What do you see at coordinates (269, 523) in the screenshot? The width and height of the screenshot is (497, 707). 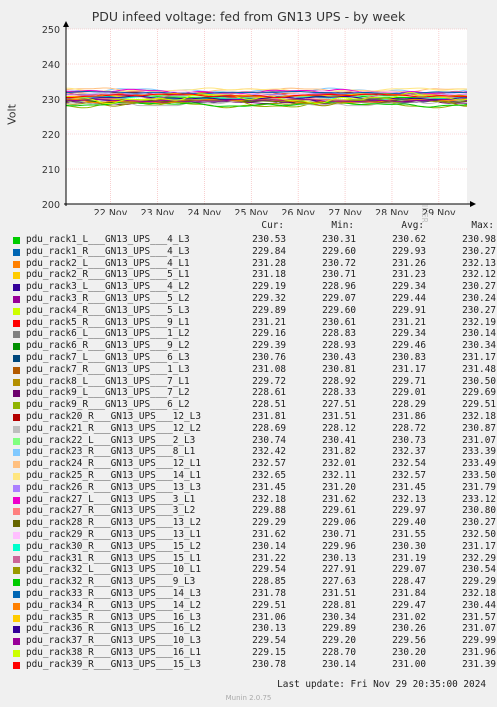 I see `legend-value-cur: 229.29` at bounding box center [269, 523].